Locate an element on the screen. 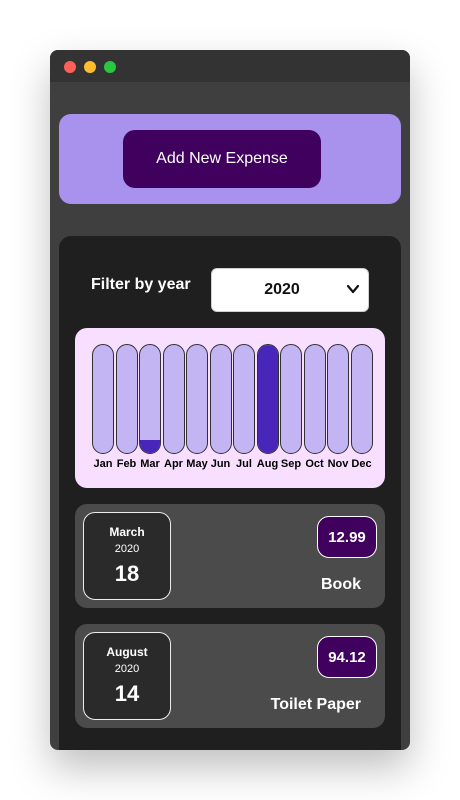  expense-item: August 2020 14 94.12 Toilet Paper is located at coordinates (230, 676).